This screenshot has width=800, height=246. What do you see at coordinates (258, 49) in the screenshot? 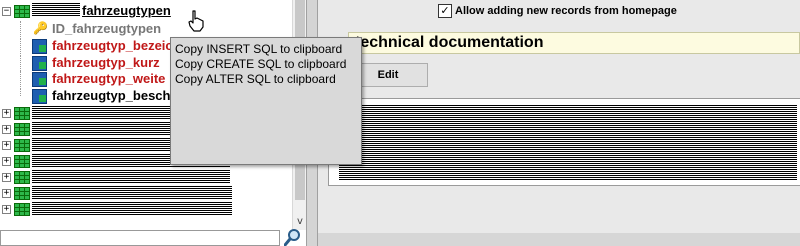
I see `menu-item-copy-insert-sql: Copy INSERT SQL to clipboard` at bounding box center [258, 49].